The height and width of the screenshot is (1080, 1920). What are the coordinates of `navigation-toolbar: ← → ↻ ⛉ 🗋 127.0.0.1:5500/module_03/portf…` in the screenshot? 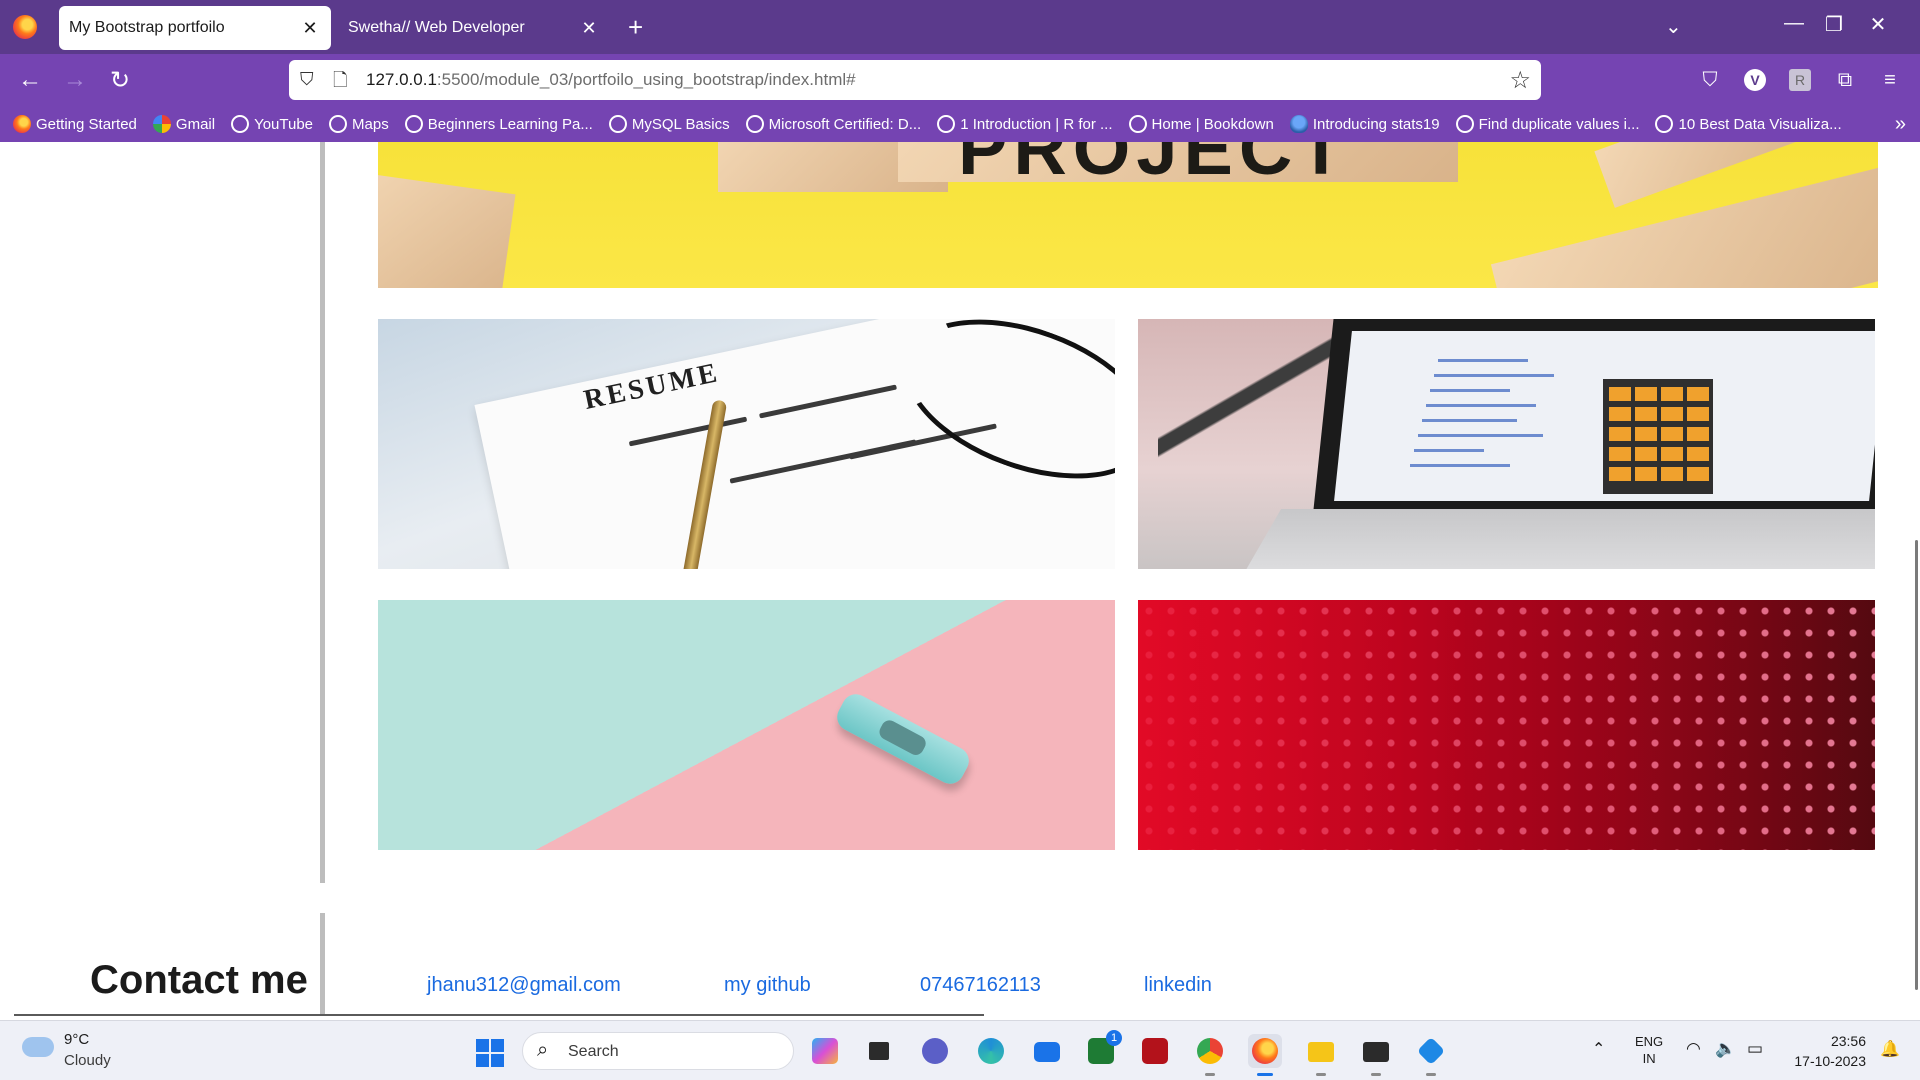 It's located at (960, 80).